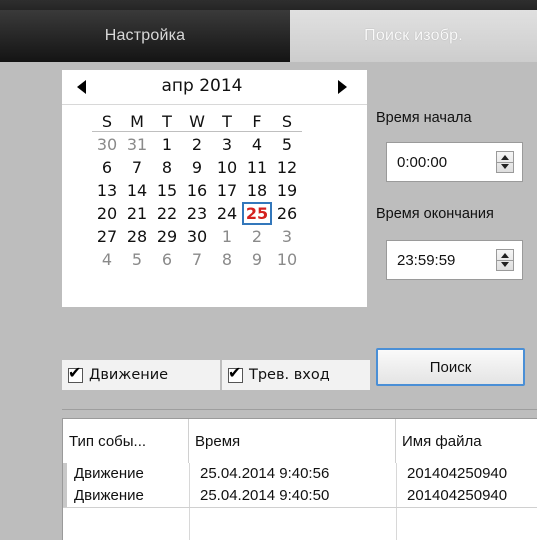 The height and width of the screenshot is (540, 537). What do you see at coordinates (137, 213) in the screenshot?
I see `calendar-day: 21` at bounding box center [137, 213].